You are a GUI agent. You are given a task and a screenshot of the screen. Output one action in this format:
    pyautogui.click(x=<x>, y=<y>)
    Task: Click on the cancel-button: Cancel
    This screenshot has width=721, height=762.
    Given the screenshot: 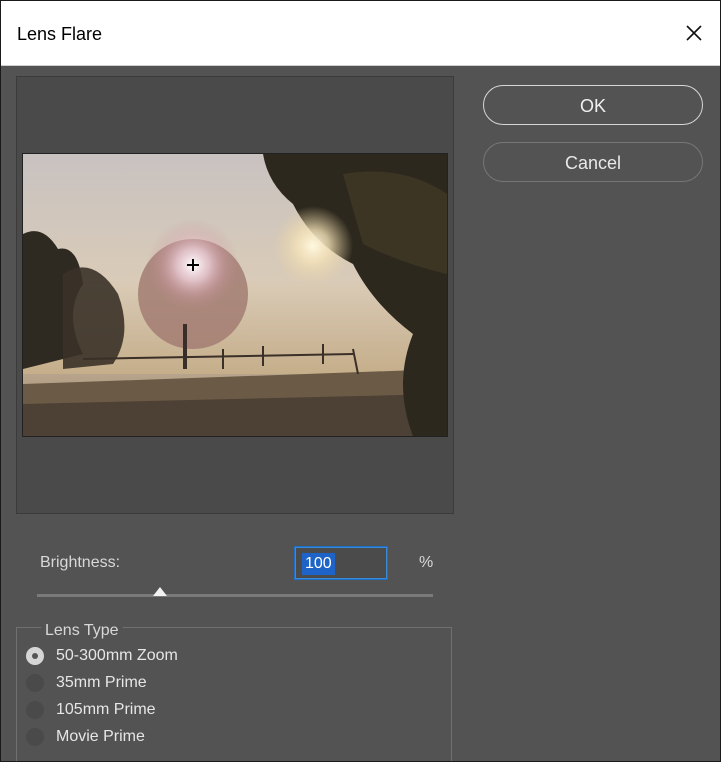 What is the action you would take?
    pyautogui.click(x=593, y=162)
    